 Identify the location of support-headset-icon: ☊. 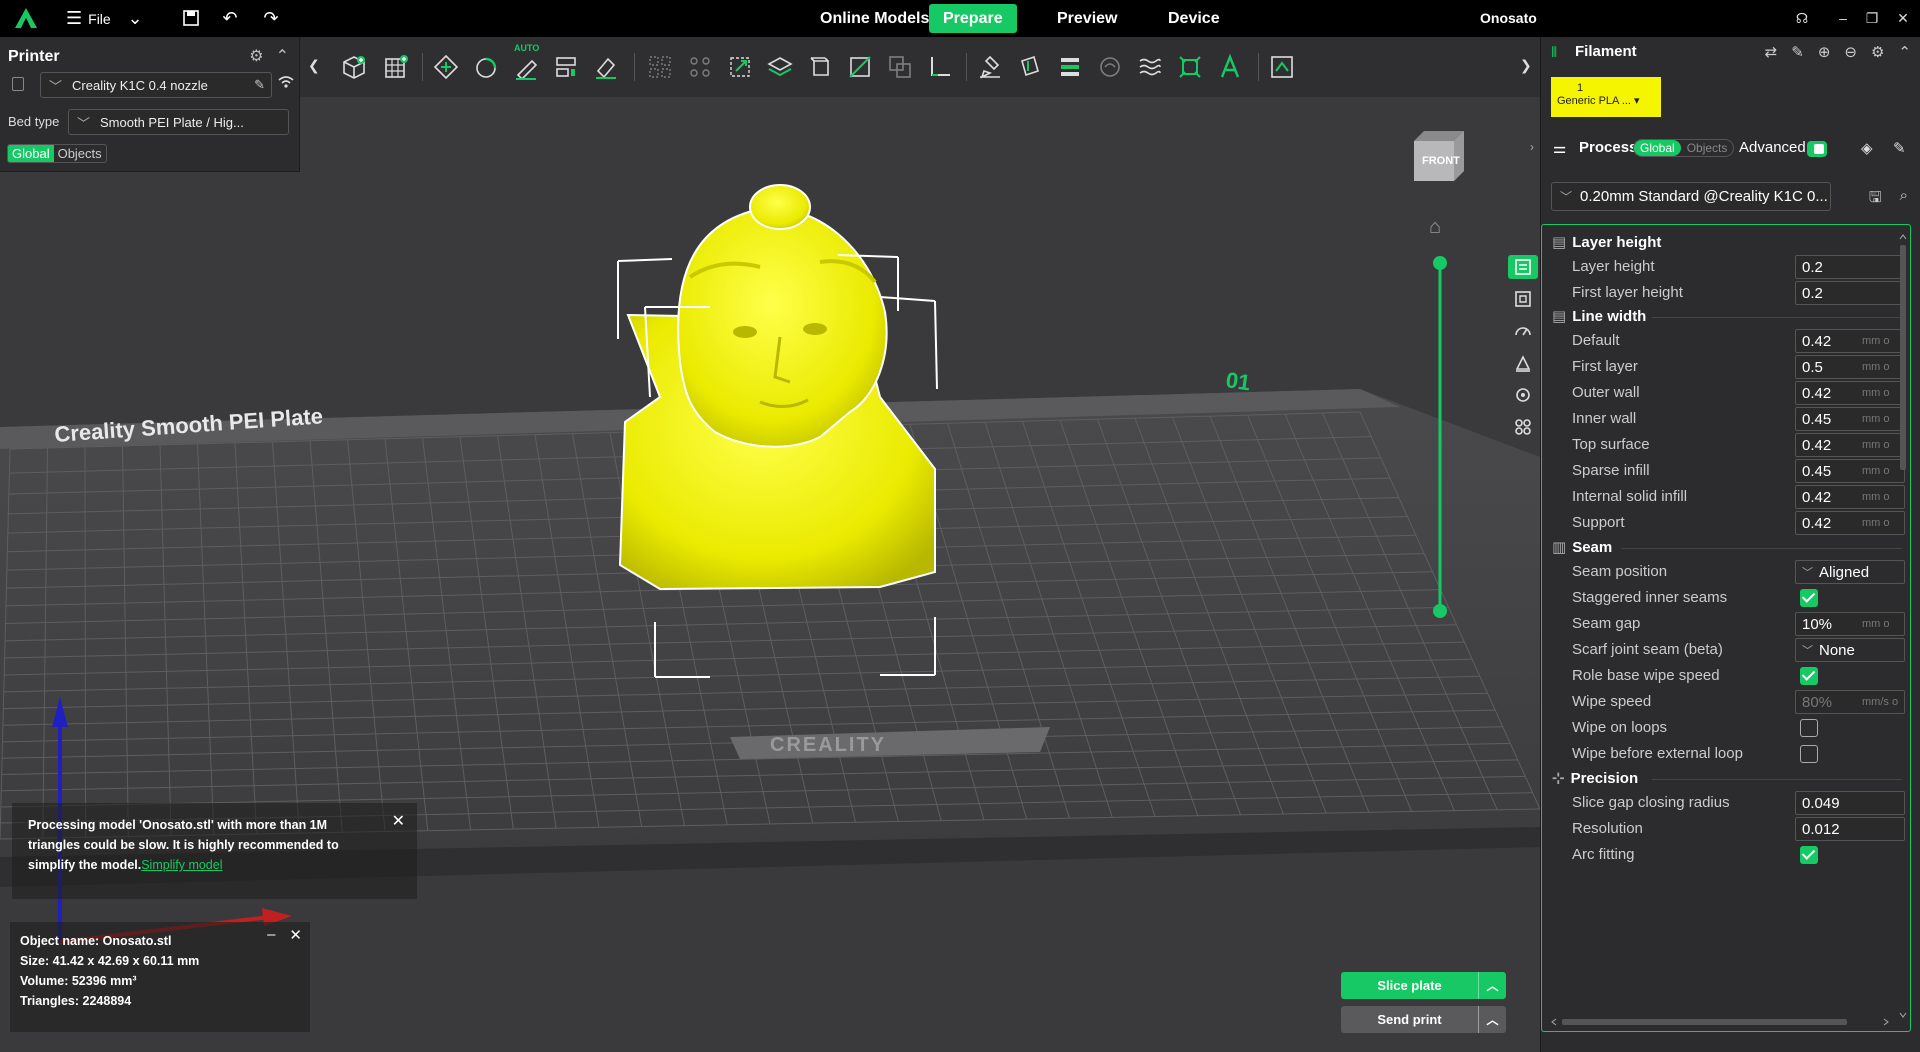
(1802, 18).